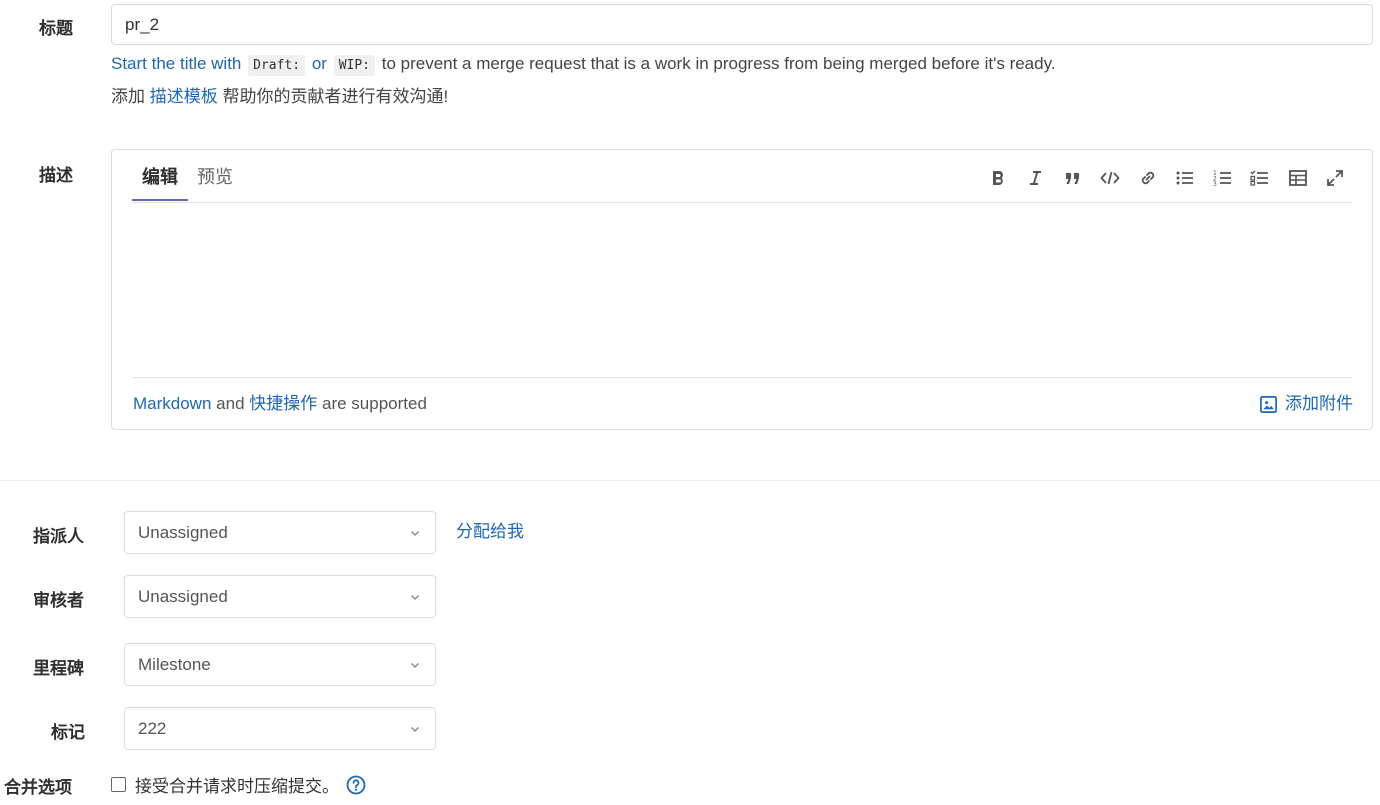 This screenshot has height=805, width=1380. Describe the element at coordinates (68, 732) in the screenshot. I see `labels-label: 标记` at that location.